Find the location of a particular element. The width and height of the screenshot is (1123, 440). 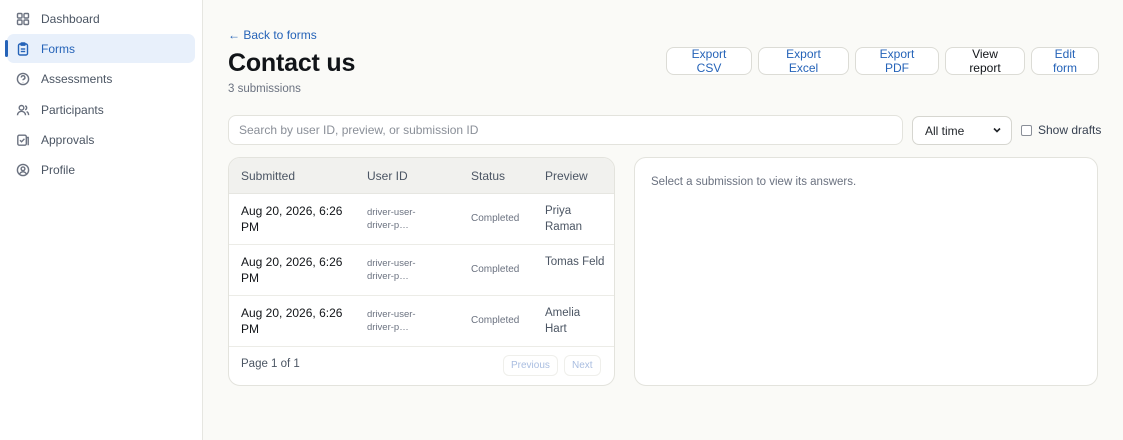

column-header-user-id: User ID is located at coordinates (387, 176).